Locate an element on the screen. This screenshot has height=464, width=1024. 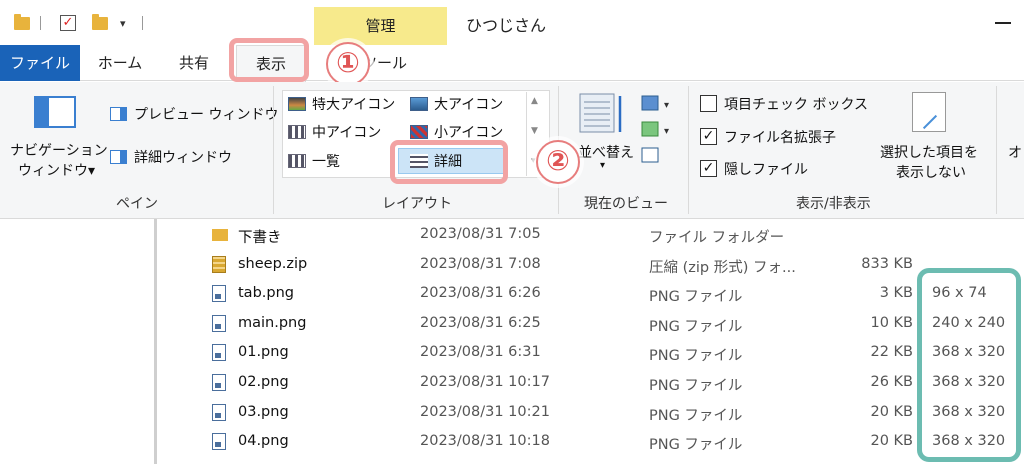
layout-medium-icons: 中アイコン is located at coordinates (334, 132).